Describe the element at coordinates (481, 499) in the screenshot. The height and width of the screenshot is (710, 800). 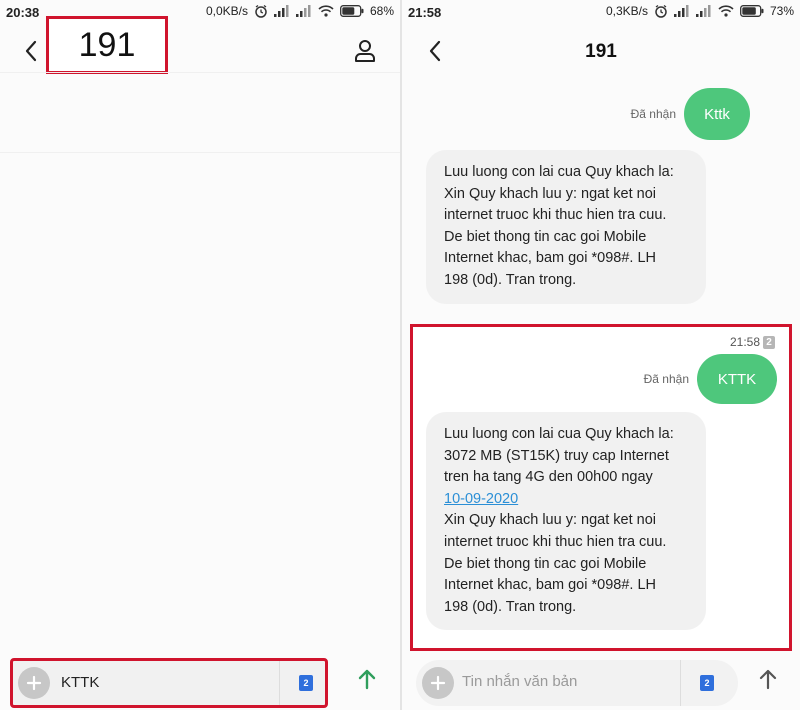
I see `date-link: 10-09-2020` at that location.